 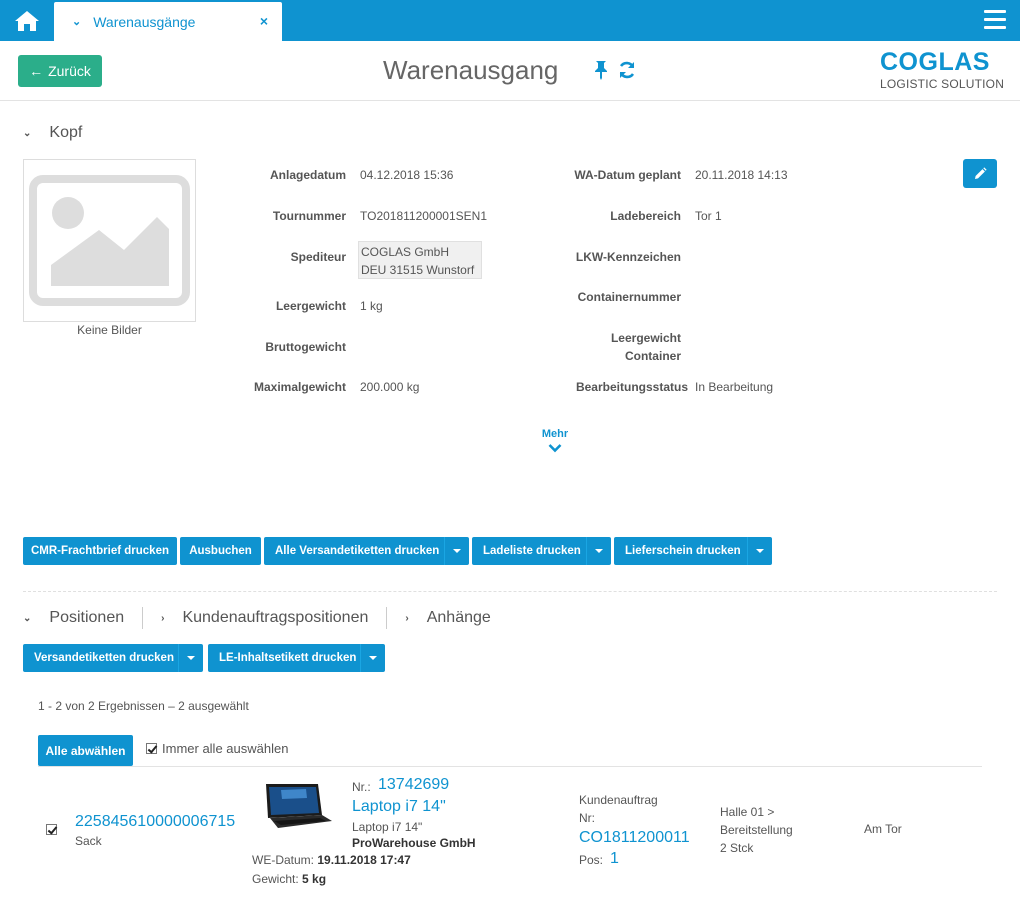 I want to click on label-leergewicht-container: Leergewicht Container, so click(x=605, y=347).